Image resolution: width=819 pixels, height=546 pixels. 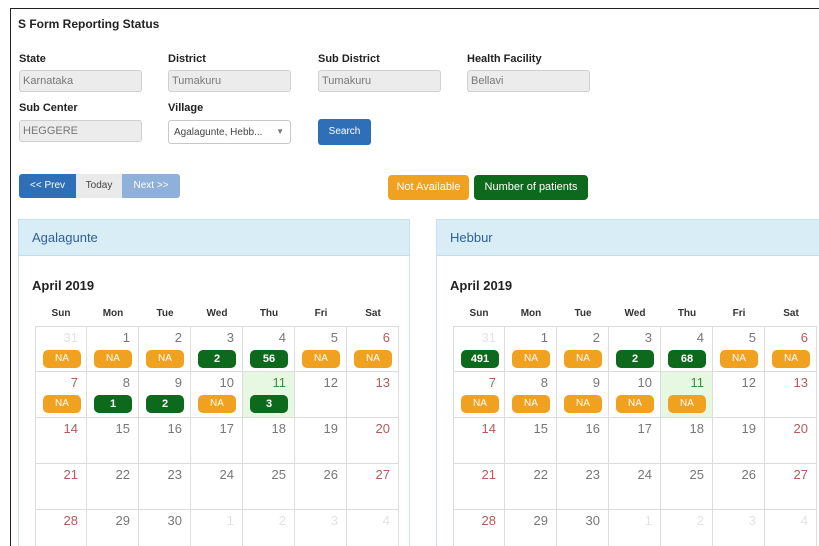 What do you see at coordinates (800, 382) in the screenshot?
I see `day-number: 13` at bounding box center [800, 382].